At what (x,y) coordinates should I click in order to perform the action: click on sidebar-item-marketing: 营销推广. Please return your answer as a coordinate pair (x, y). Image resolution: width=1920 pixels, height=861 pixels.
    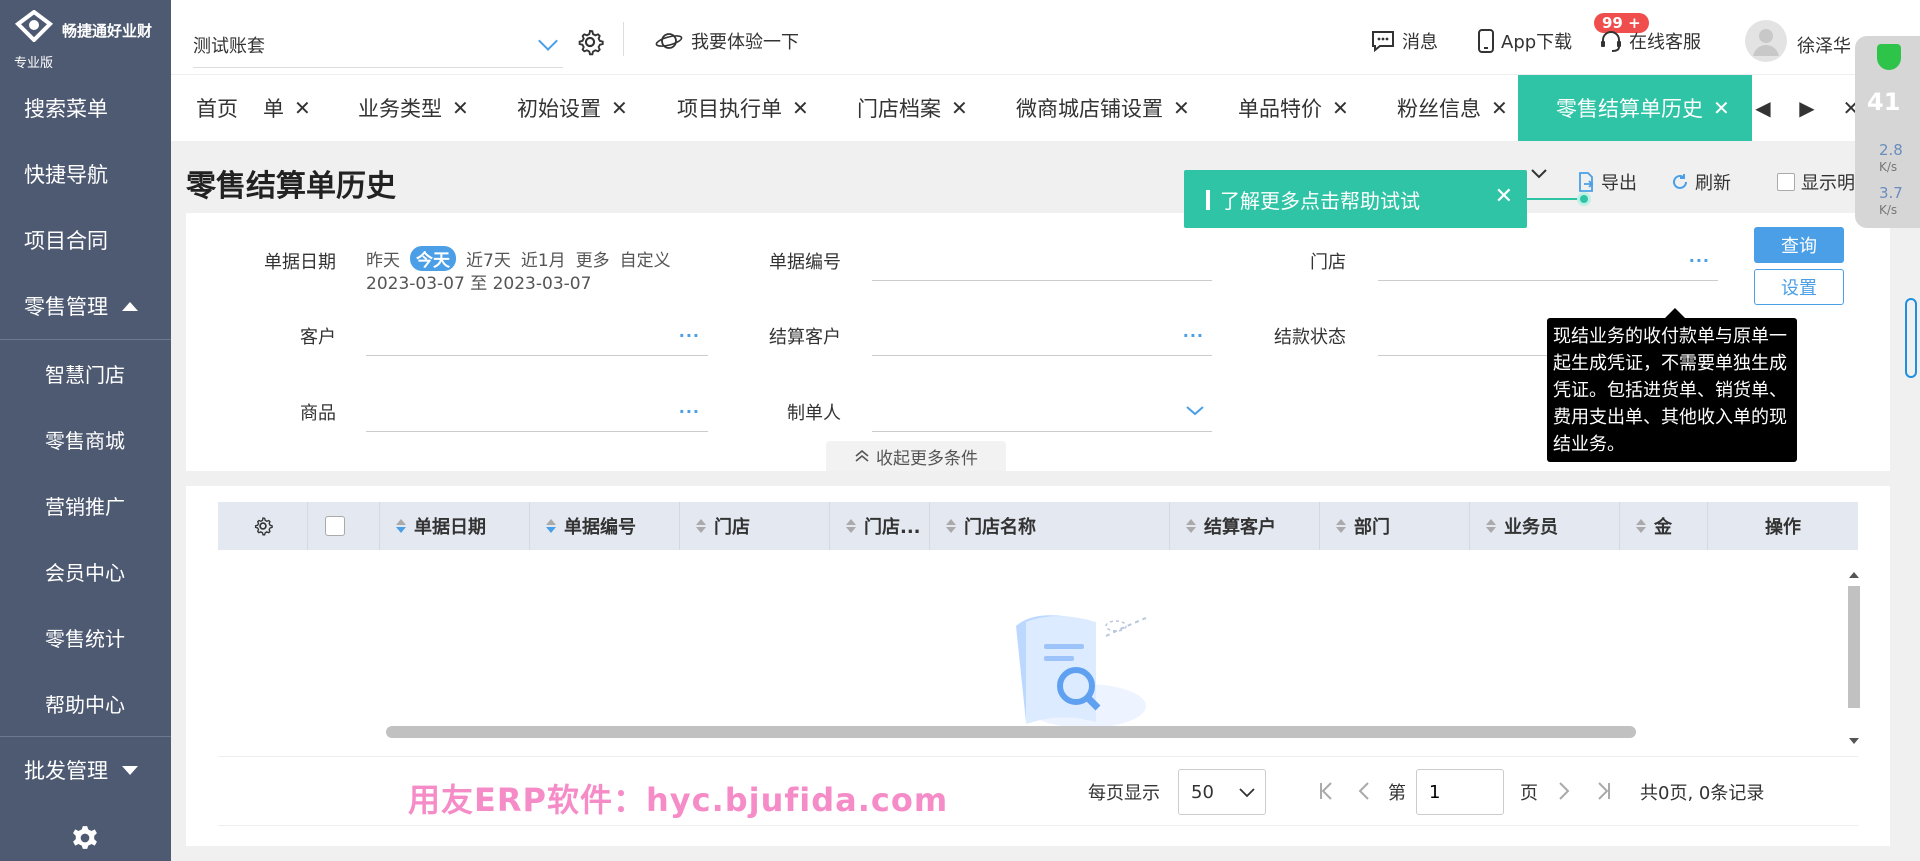
    Looking at the image, I should click on (85, 505).